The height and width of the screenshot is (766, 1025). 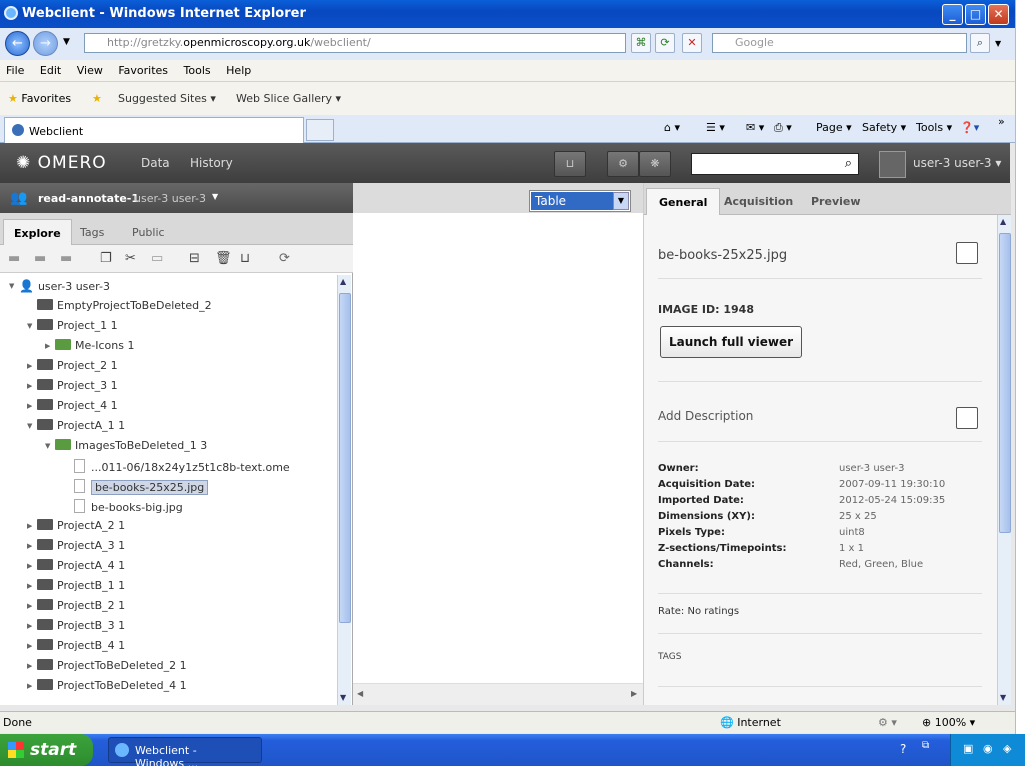 What do you see at coordinates (107, 668) in the screenshot?
I see `tree-project-node: ▶ ProjectToBeDeleted_2 1` at bounding box center [107, 668].